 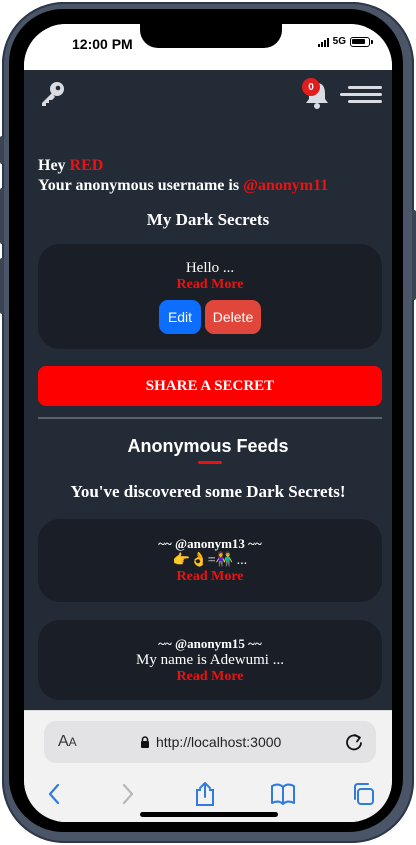 I want to click on address-bar: AA http://localhost:3000, so click(x=210, y=742).